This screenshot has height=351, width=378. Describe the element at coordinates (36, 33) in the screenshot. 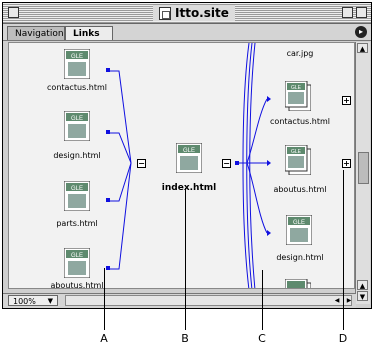

I see `tab-navigation: Navigation` at that location.